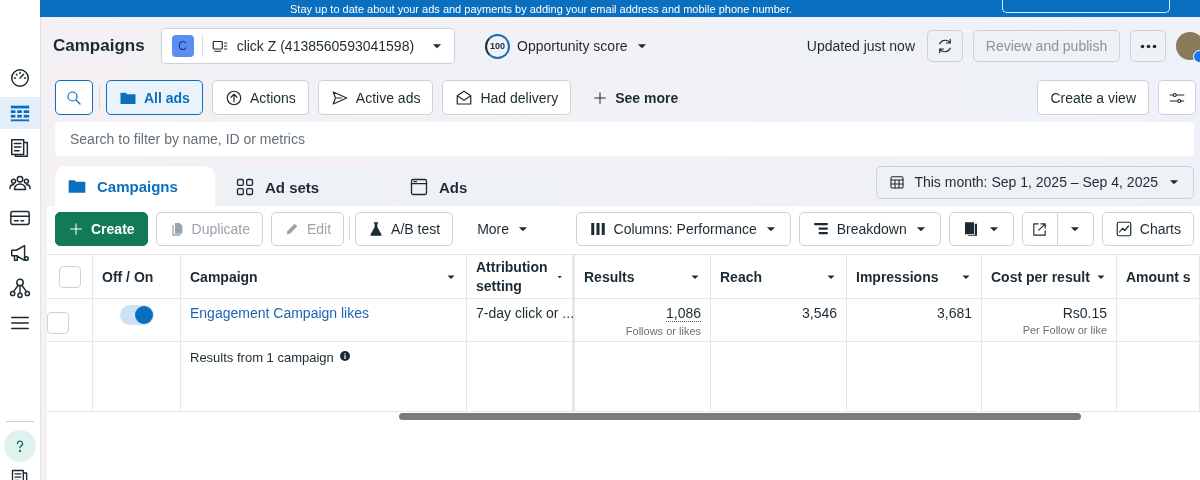 This screenshot has width=1200, height=480. Describe the element at coordinates (306, 187) in the screenshot. I see `tab: Ad sets` at that location.